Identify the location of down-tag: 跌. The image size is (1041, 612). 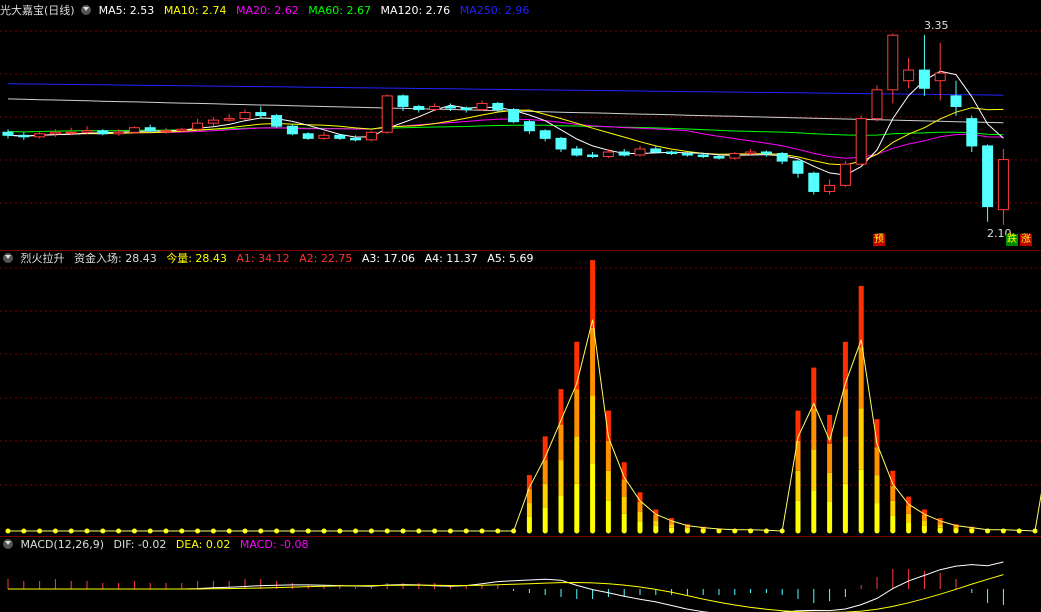
(1012, 240).